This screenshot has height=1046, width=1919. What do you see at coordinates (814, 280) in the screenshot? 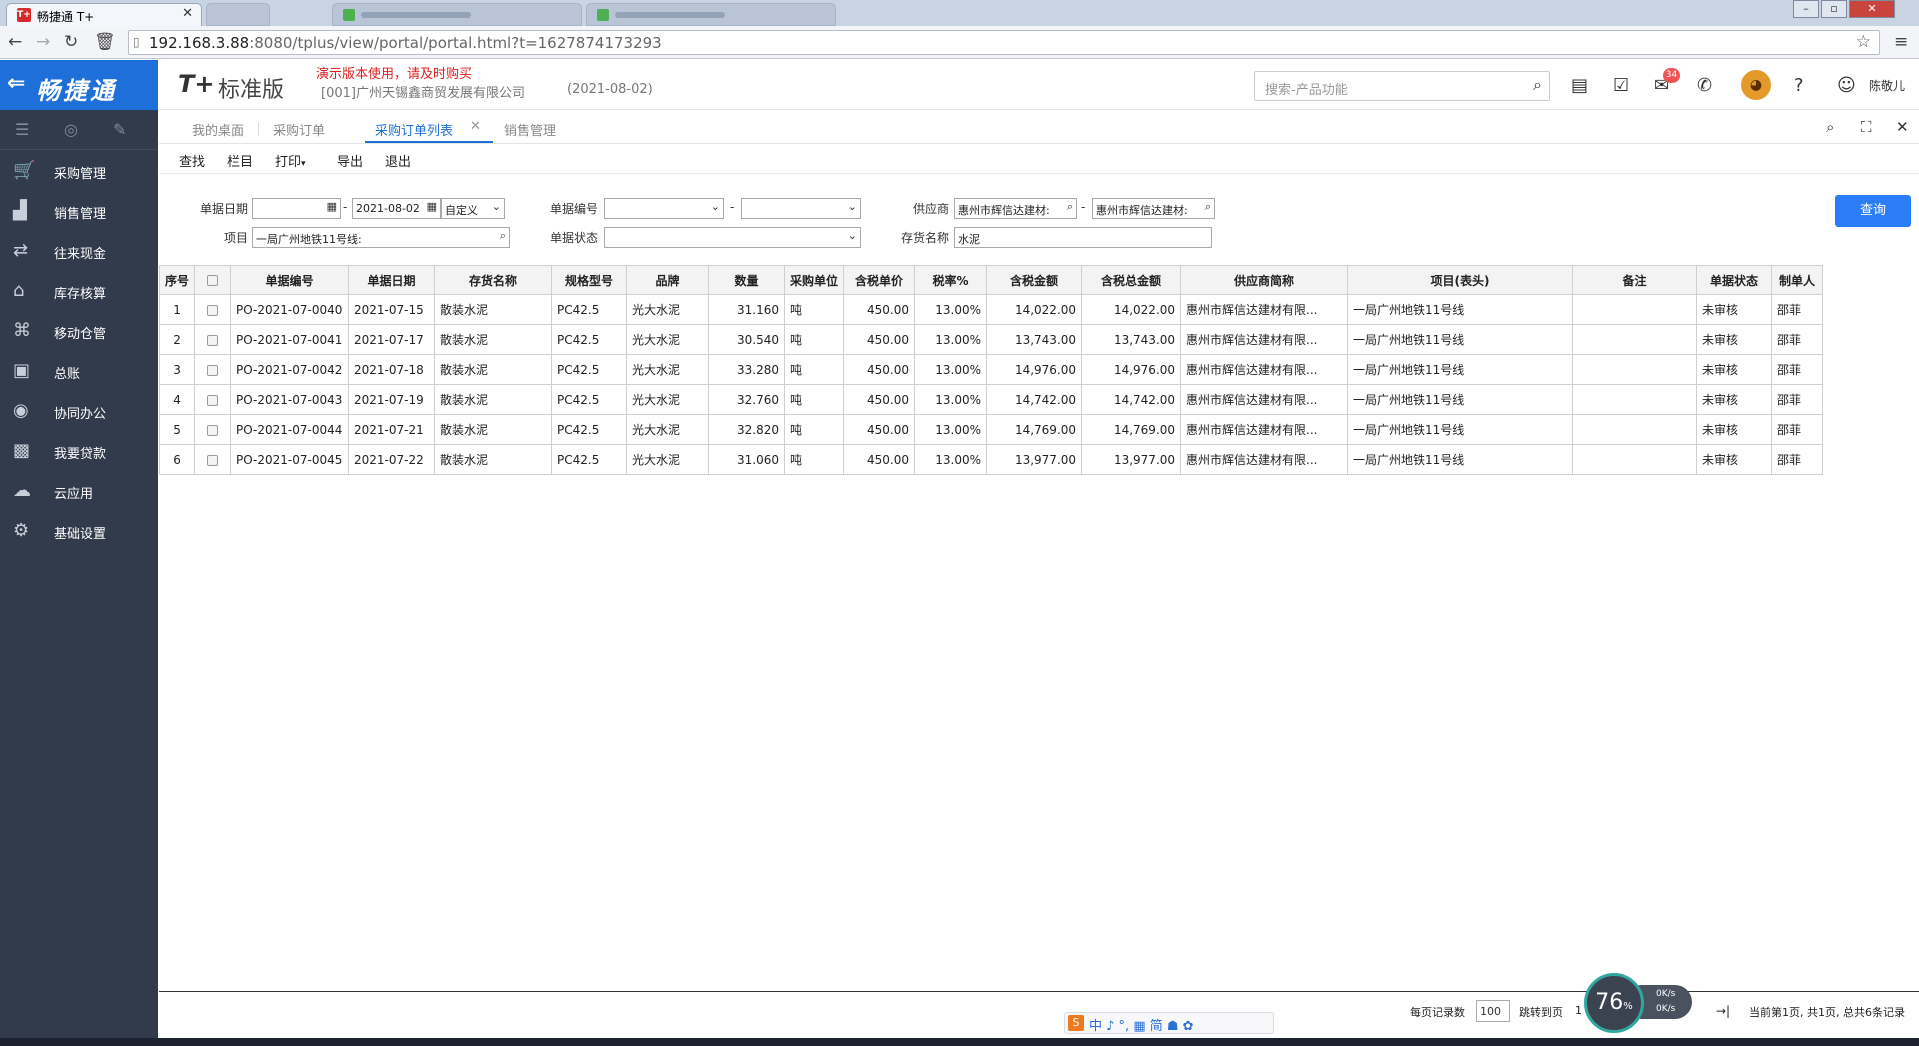
I see `col-unit: 采购单位` at bounding box center [814, 280].